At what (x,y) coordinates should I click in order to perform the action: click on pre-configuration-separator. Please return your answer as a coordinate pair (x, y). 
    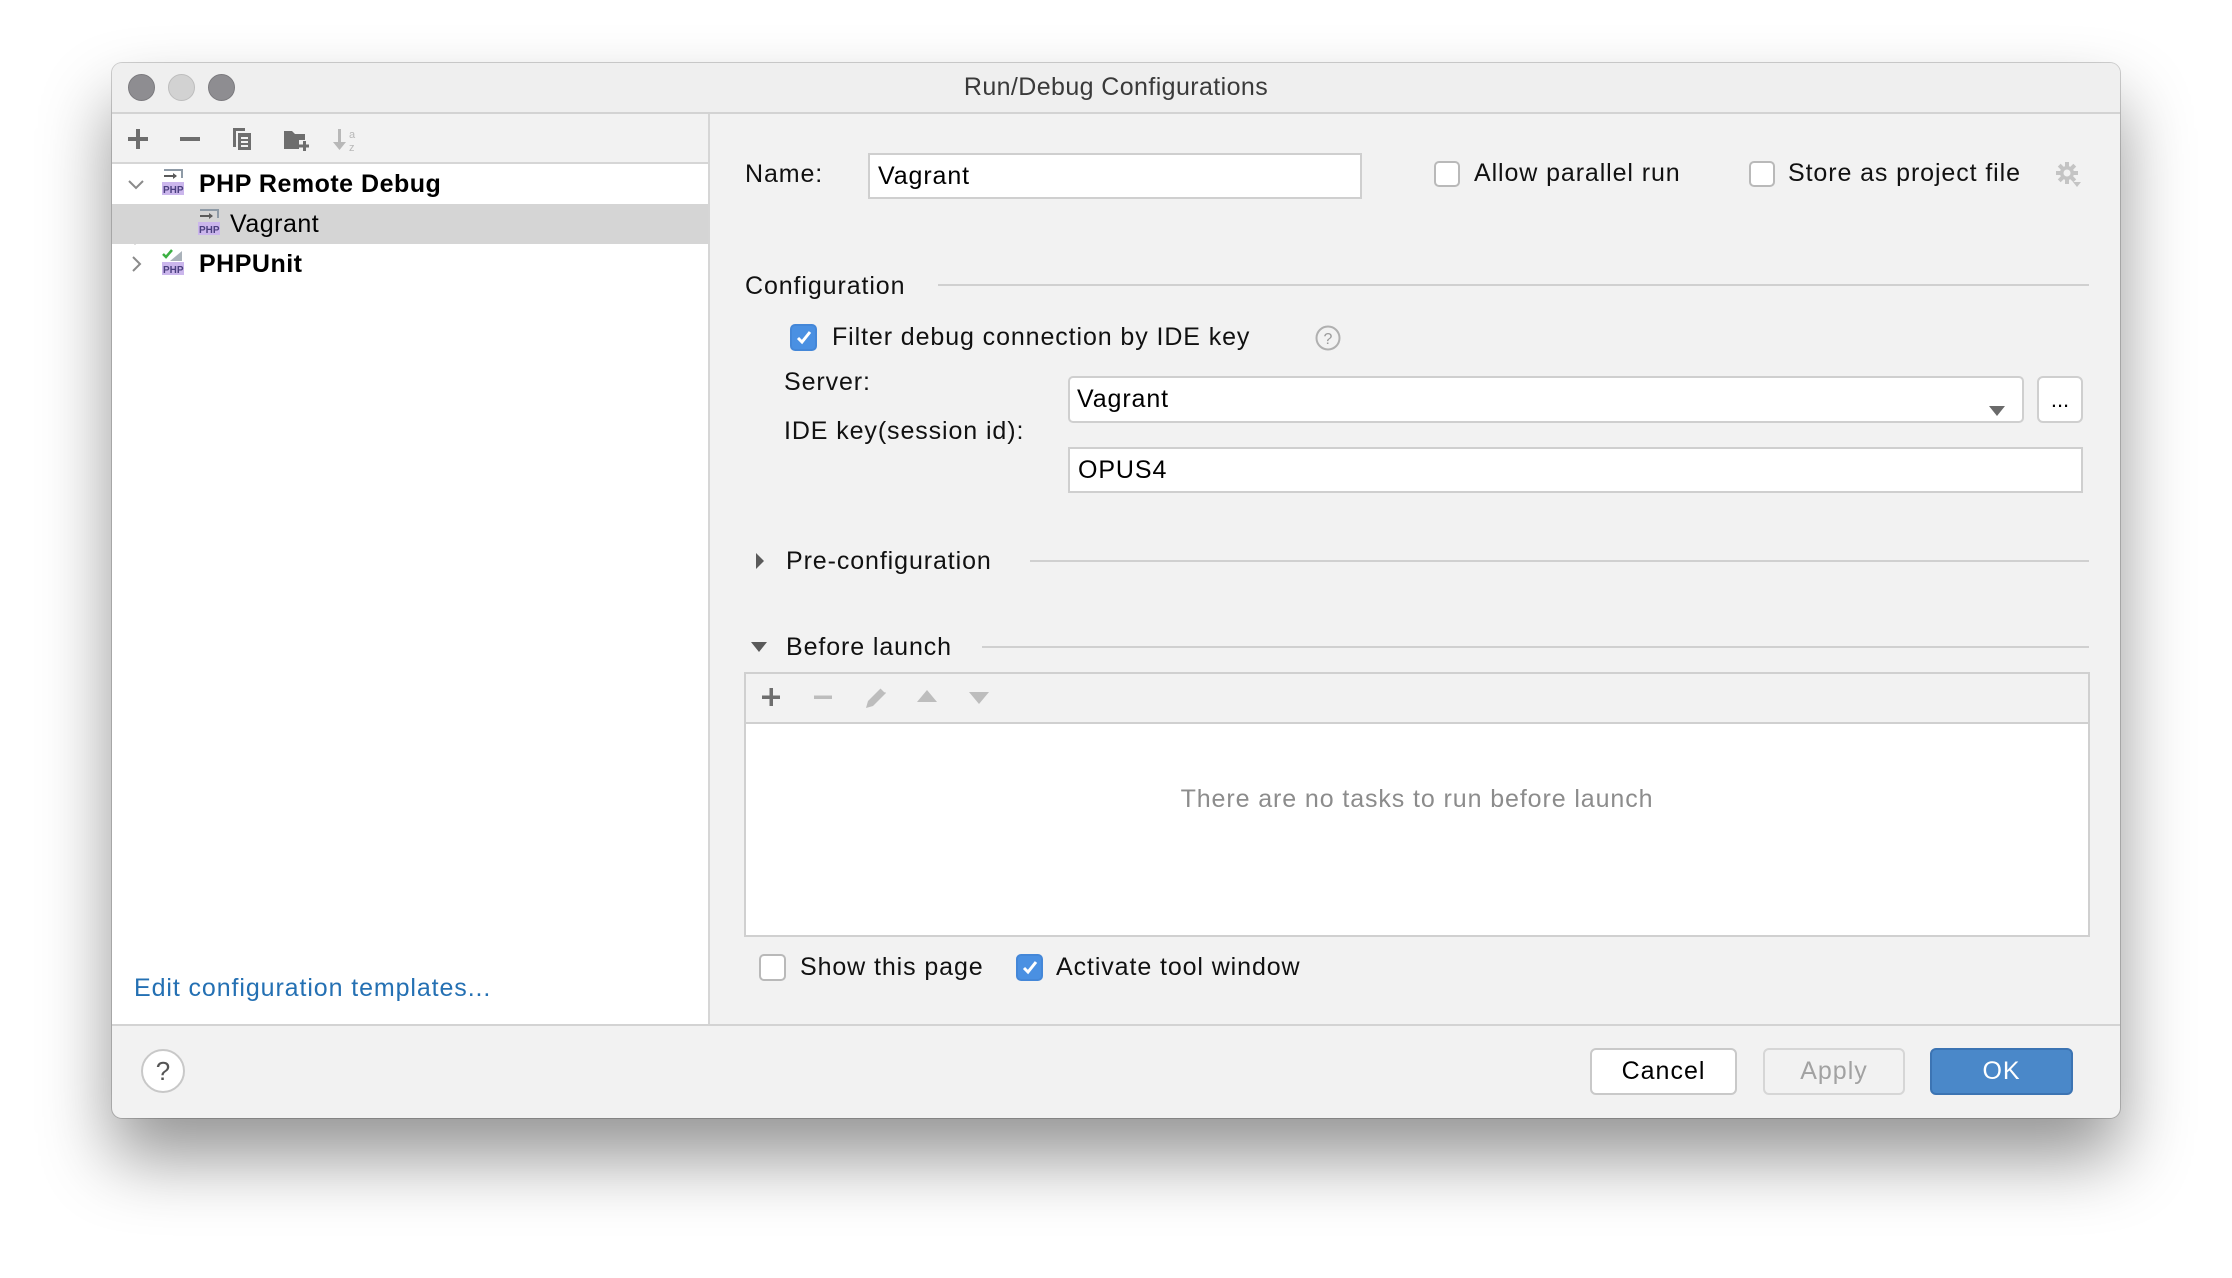
    Looking at the image, I should click on (1559, 561).